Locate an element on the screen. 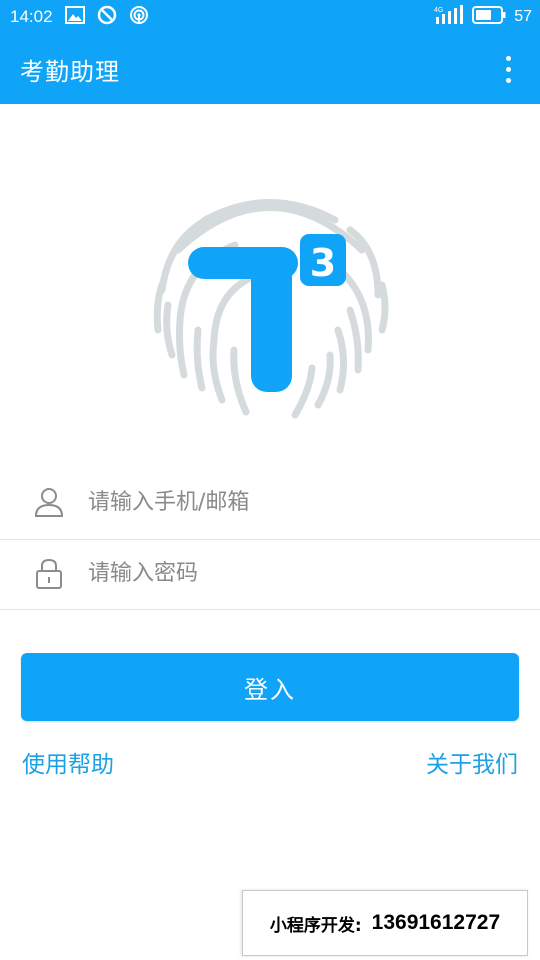 This screenshot has height=960, width=540. promo-banner: 小程序开发: 13691612727 is located at coordinates (385, 923).